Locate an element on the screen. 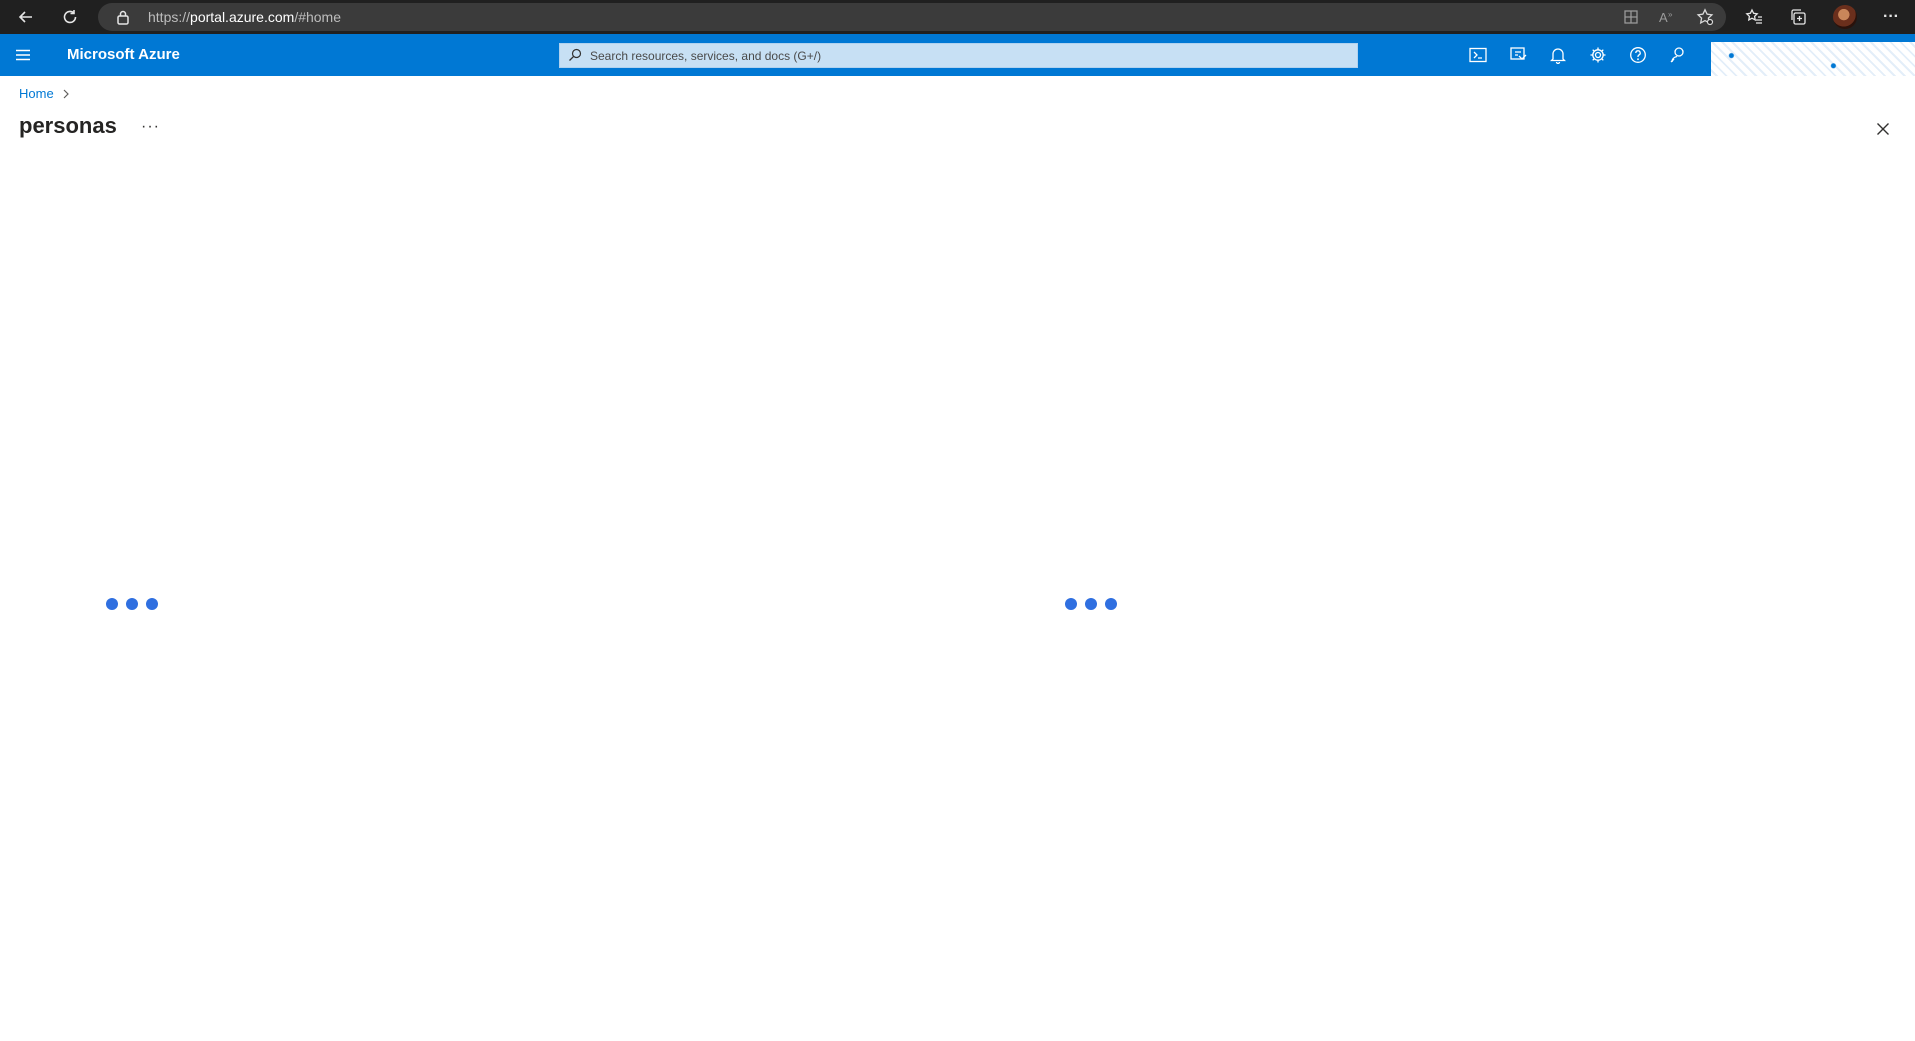  hamburger-menu-icon is located at coordinates (23, 55).